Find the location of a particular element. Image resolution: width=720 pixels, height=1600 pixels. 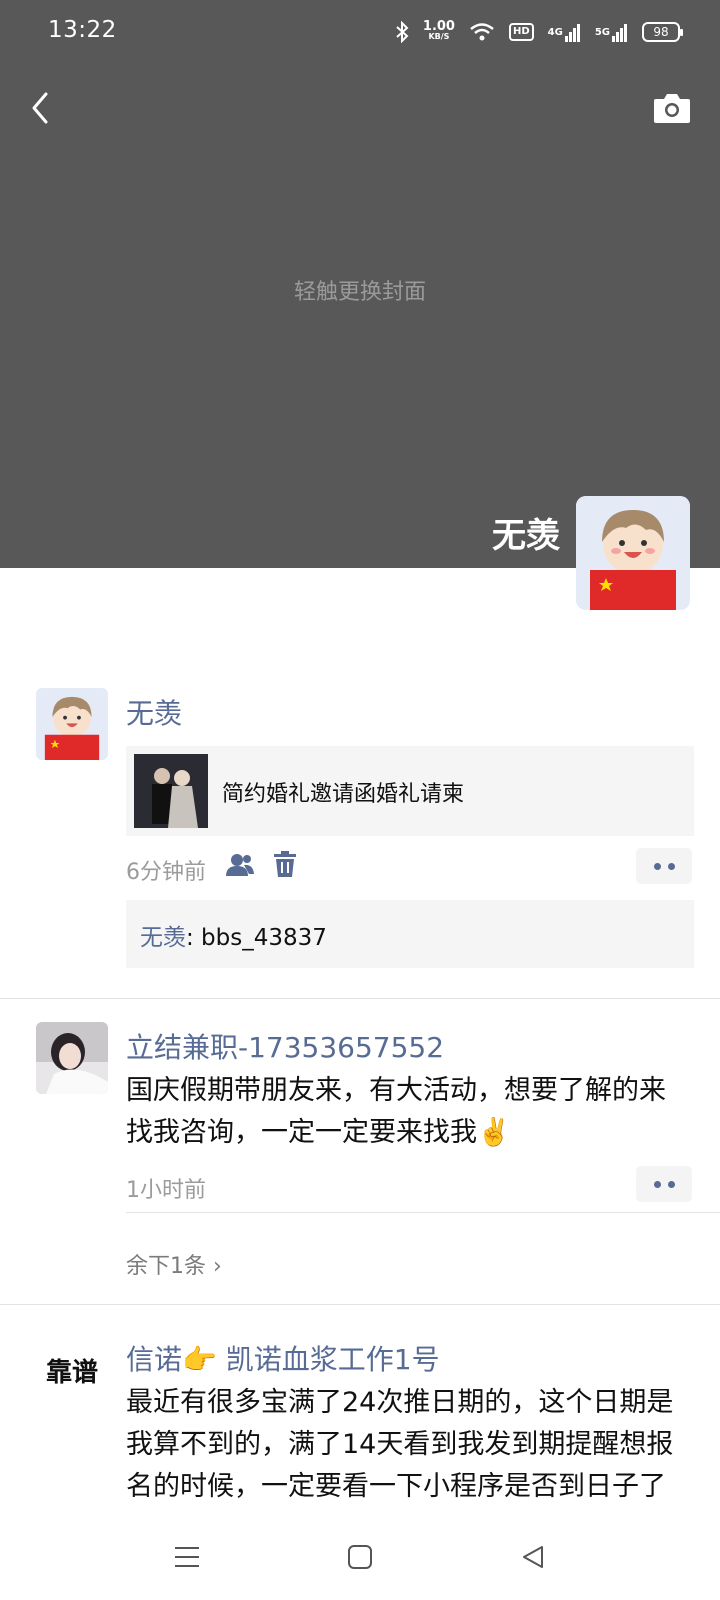

visibility-icon is located at coordinates (240, 867).